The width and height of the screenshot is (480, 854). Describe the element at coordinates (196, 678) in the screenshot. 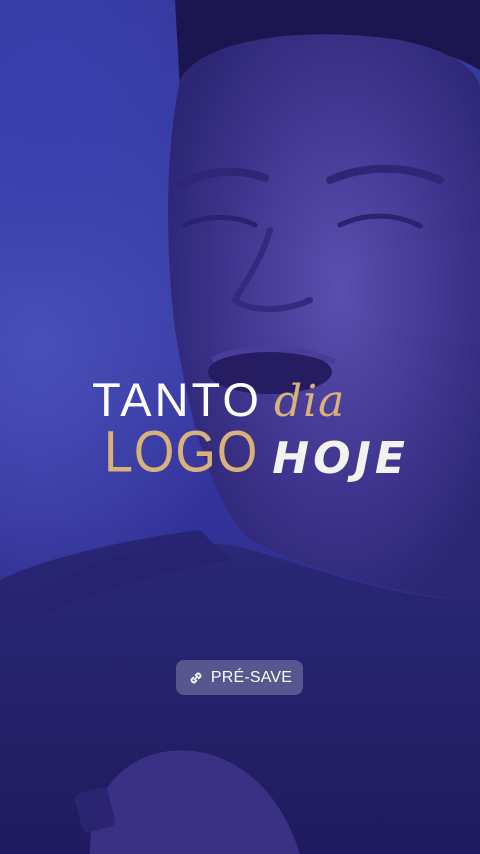

I see `link-icon` at that location.